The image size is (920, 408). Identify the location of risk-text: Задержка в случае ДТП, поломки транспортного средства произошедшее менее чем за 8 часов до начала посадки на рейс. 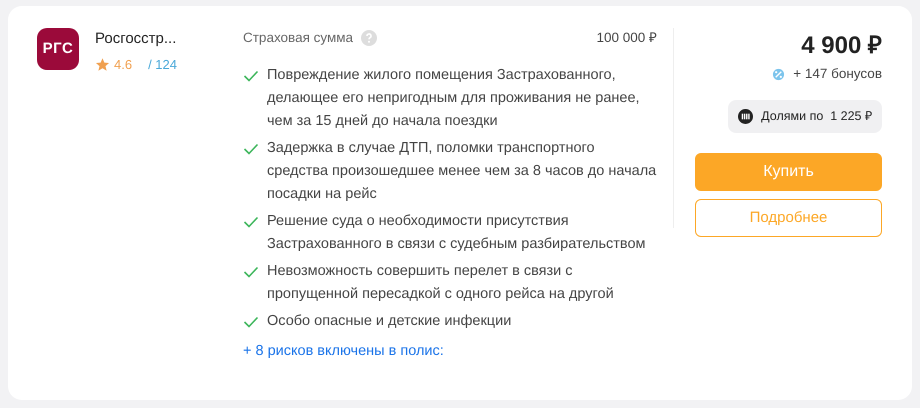
(462, 171).